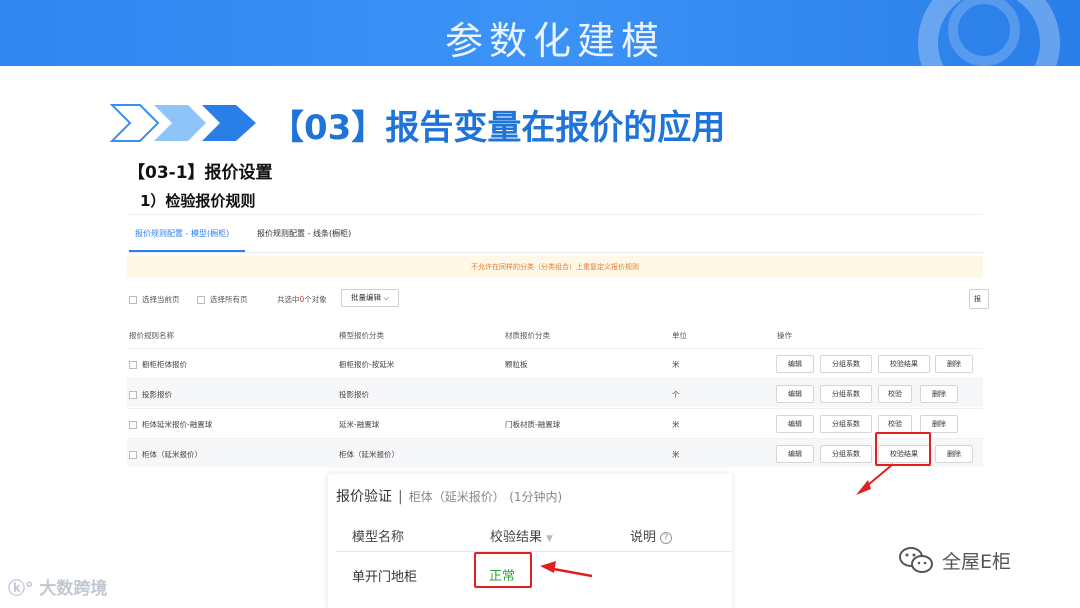 The width and height of the screenshot is (1080, 608). I want to click on chevron-arrows-icon, so click(183, 123).